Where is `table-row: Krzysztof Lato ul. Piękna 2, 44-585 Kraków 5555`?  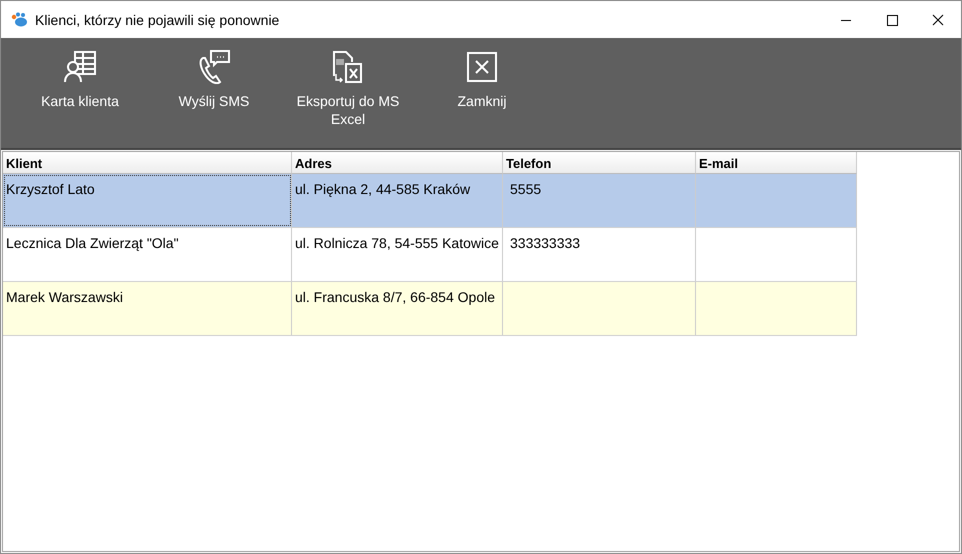
table-row: Krzysztof Lato ul. Piękna 2, 44-585 Kraków 5555 is located at coordinates (430, 201).